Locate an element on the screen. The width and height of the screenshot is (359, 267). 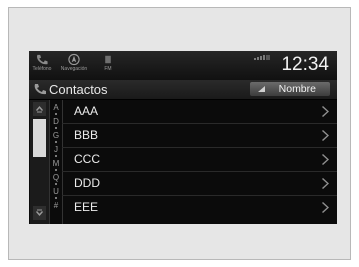
alpha-index-u: U is located at coordinates (56, 191).